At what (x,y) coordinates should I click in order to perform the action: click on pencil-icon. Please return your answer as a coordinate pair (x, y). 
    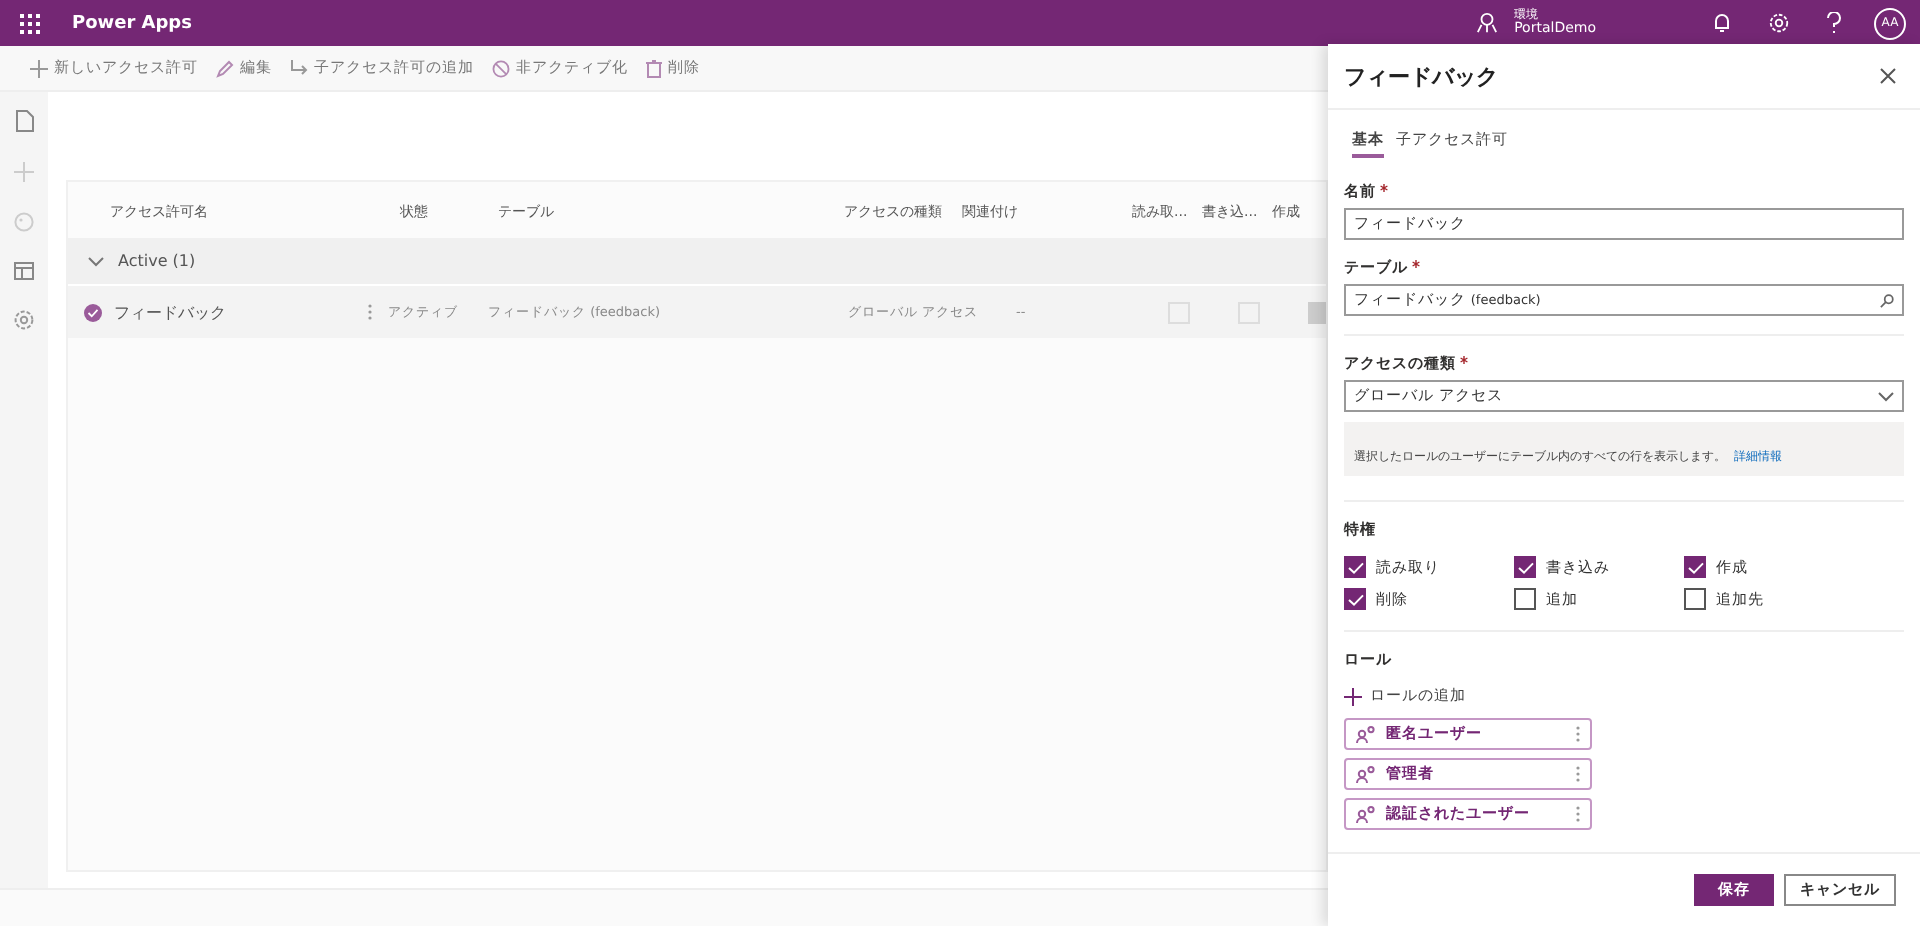
    Looking at the image, I should click on (225, 68).